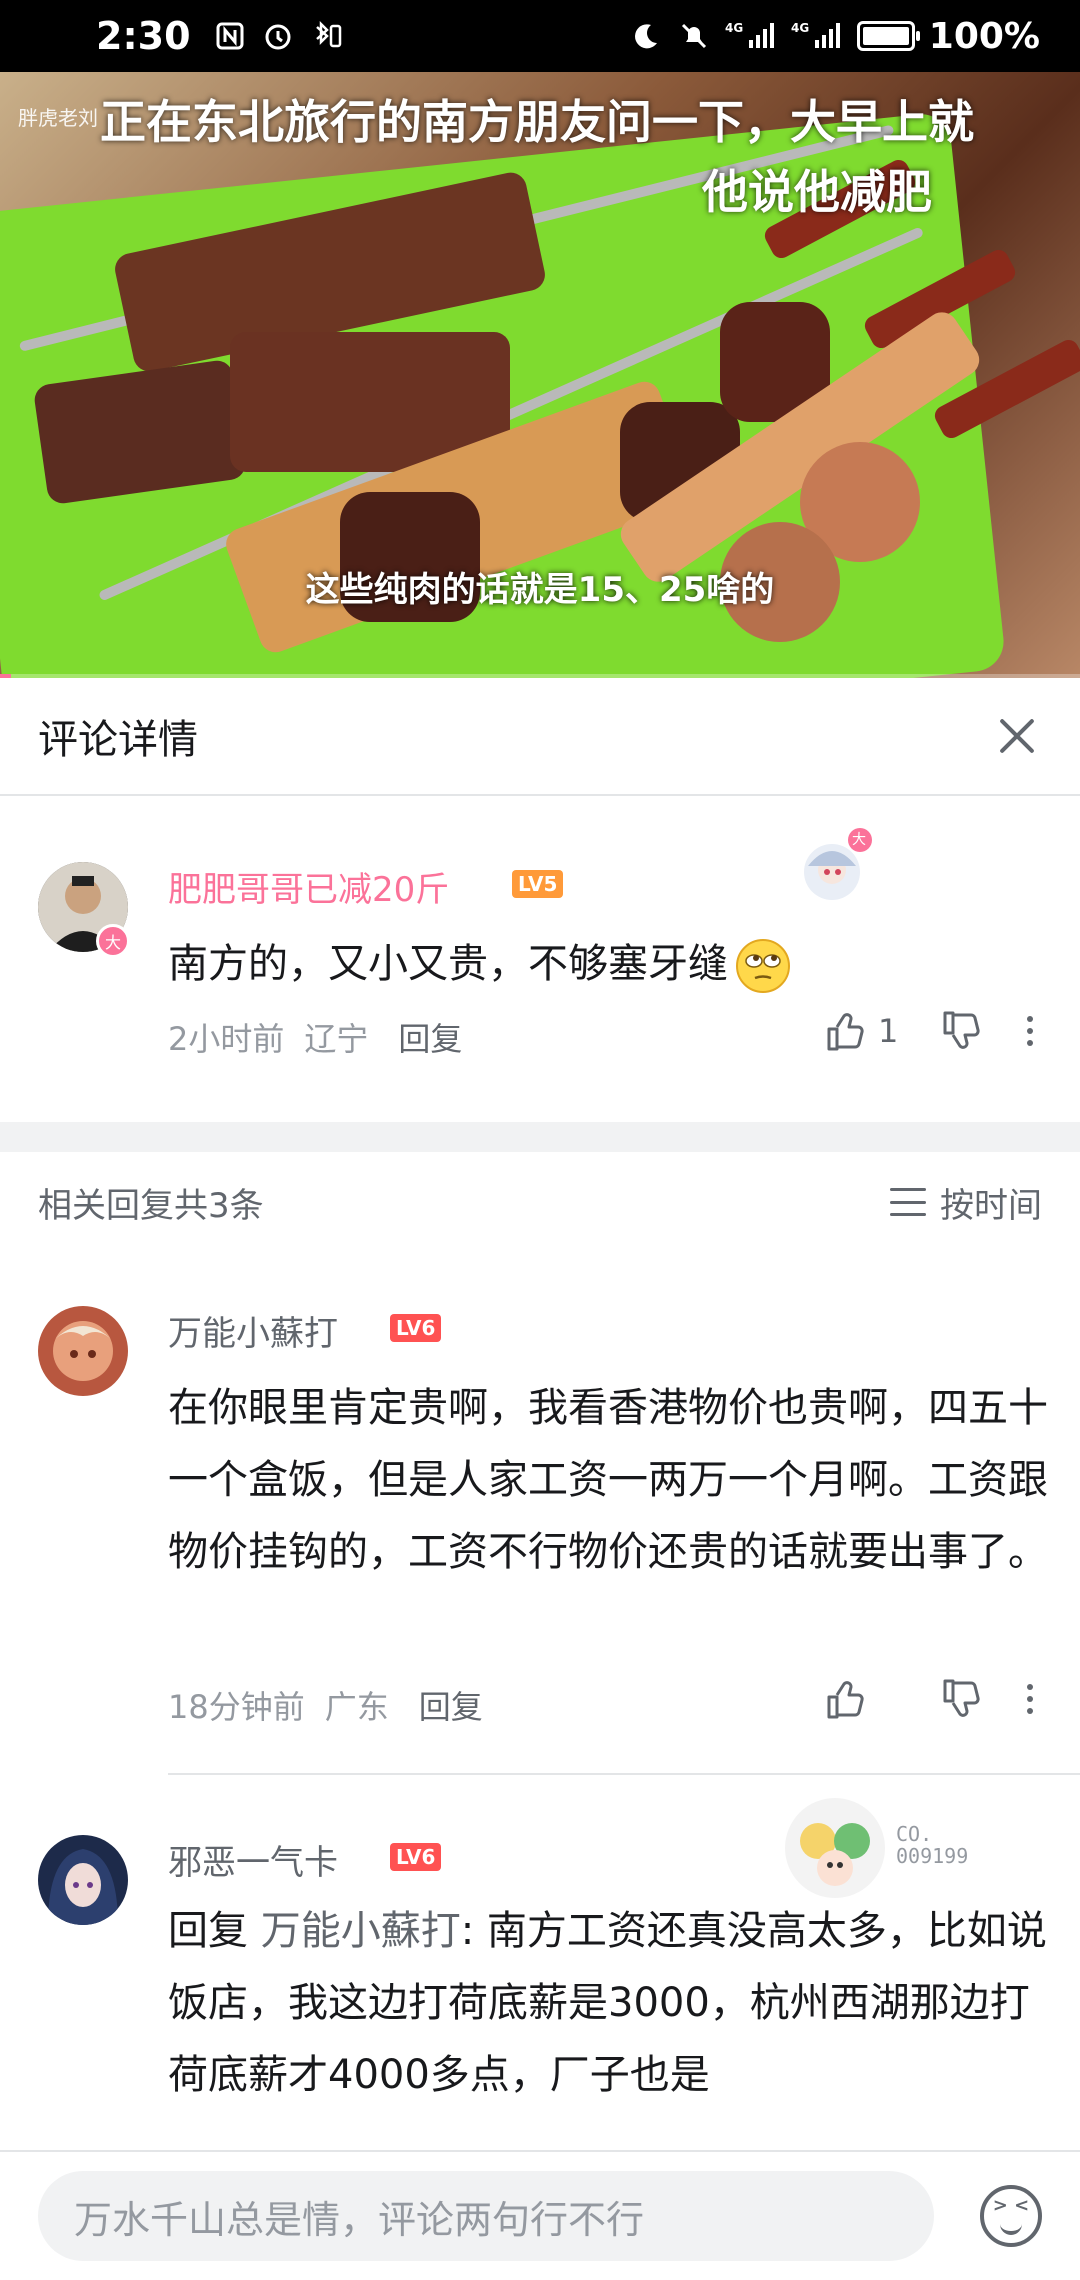 This screenshot has width=1080, height=2280. I want to click on status-icons-right: 4G 4G 100%, so click(834, 36).